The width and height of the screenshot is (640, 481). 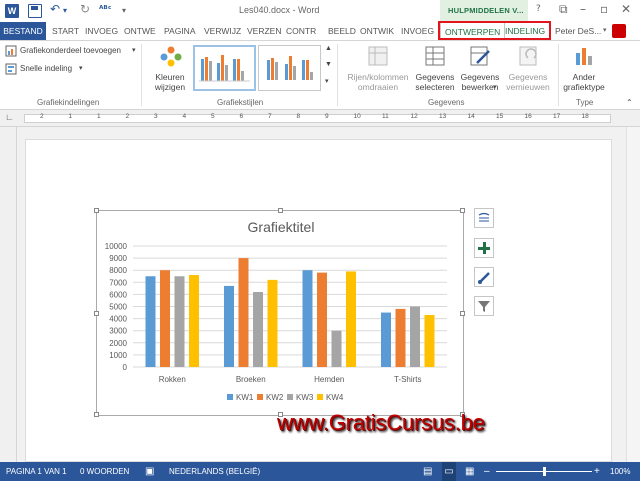 I want to click on page-count: PAGINA 1 VAN 1, so click(x=36, y=471).